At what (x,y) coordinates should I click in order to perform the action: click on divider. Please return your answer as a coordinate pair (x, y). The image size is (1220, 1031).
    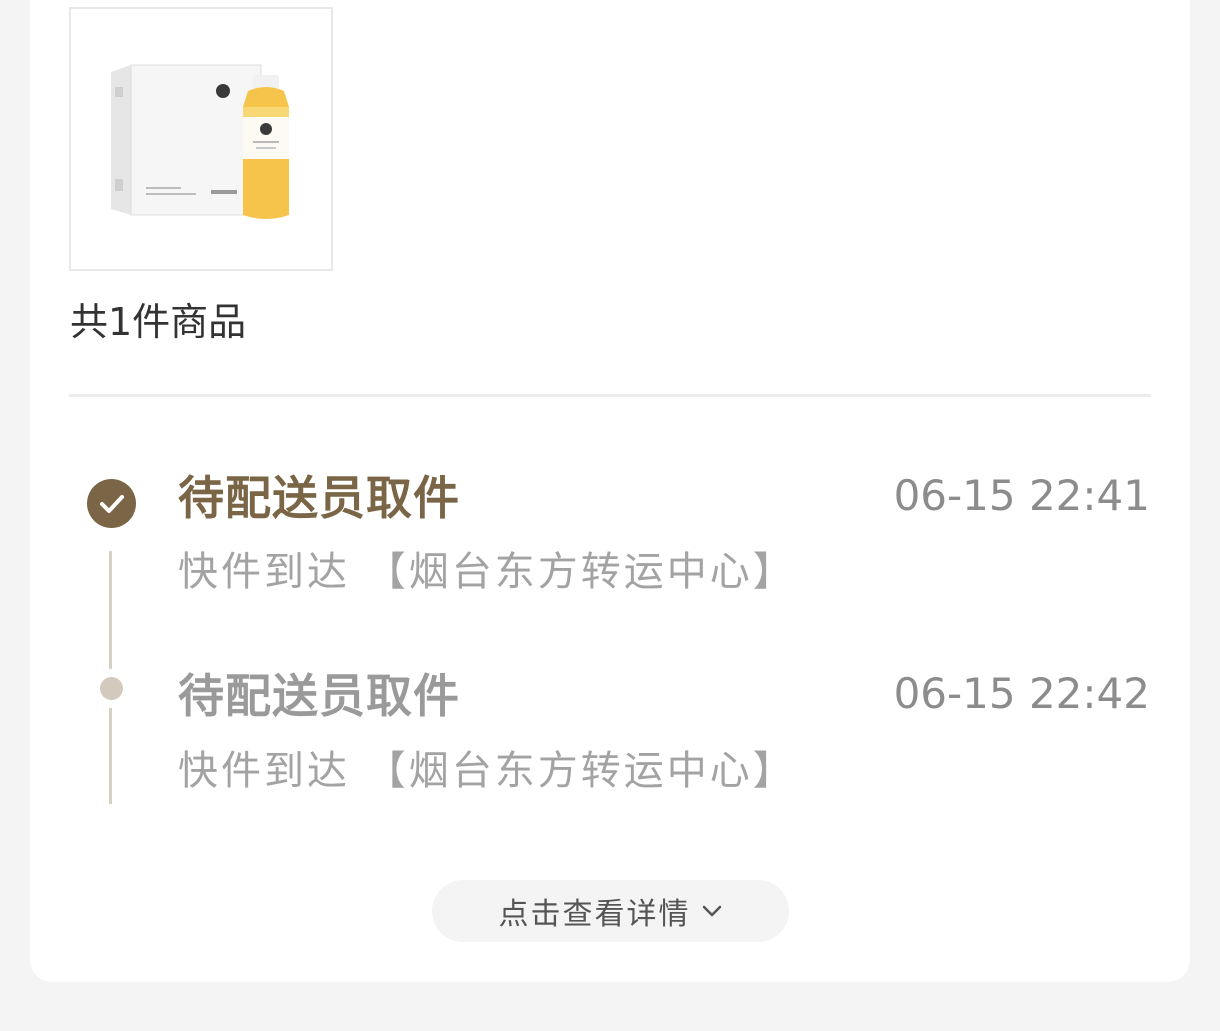
    Looking at the image, I should click on (610, 395).